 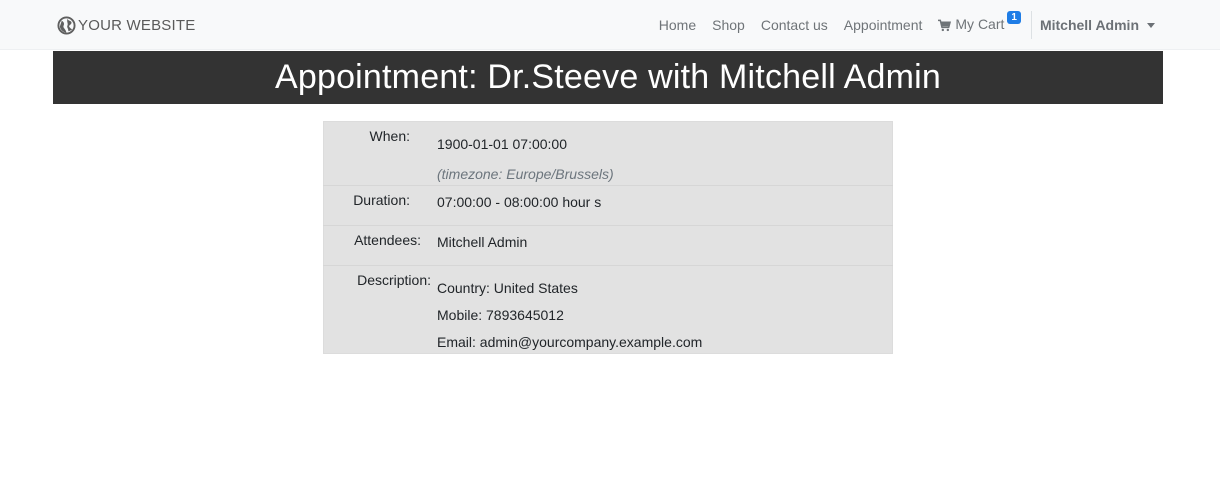 What do you see at coordinates (381, 200) in the screenshot?
I see `duration-label: Duration:` at bounding box center [381, 200].